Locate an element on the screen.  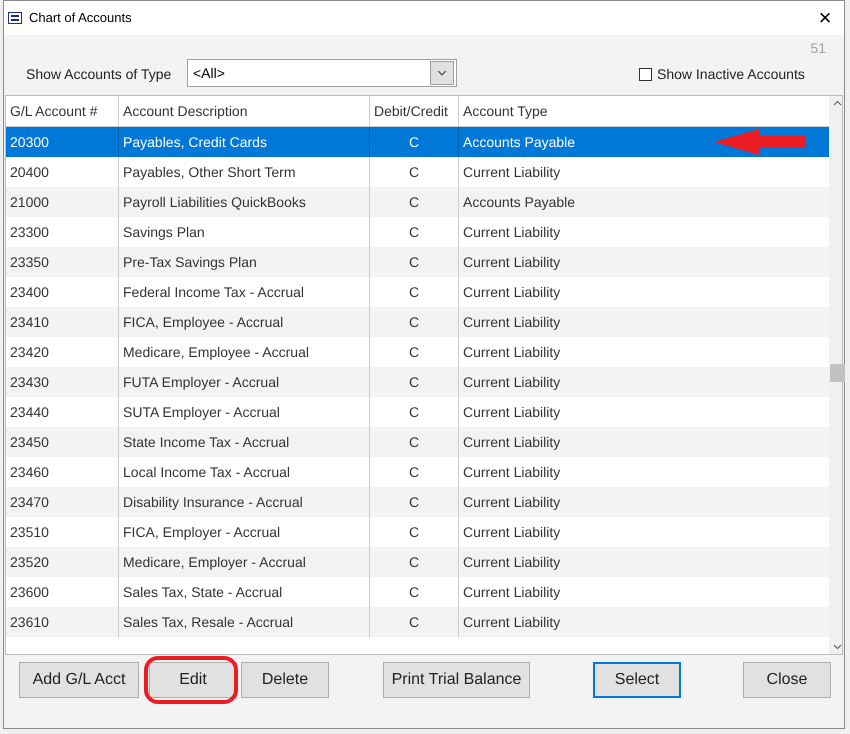
table-cell-text: 21000 is located at coordinates (29, 202).